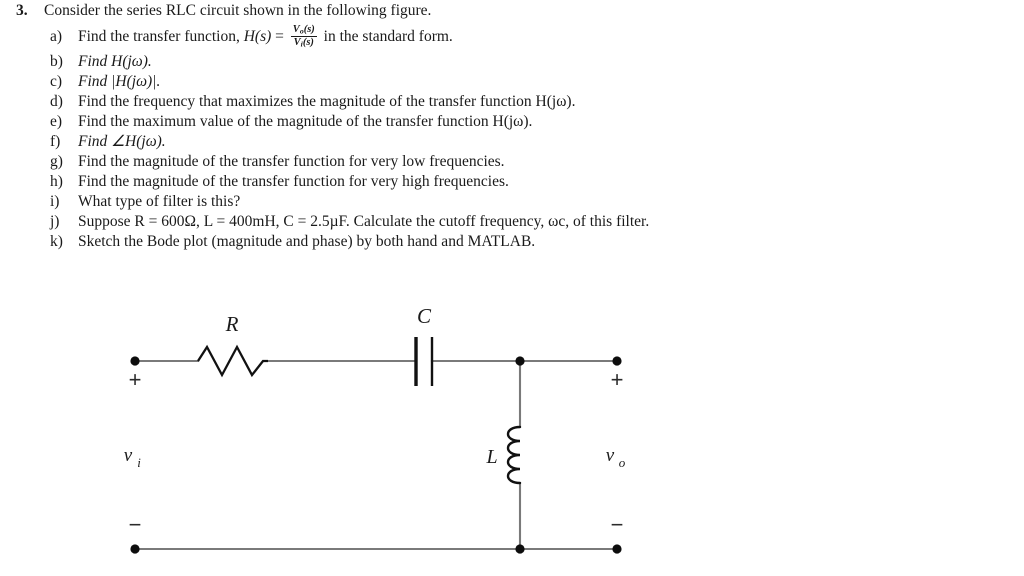 Image resolution: width=1024 pixels, height=576 pixels. What do you see at coordinates (617, 524) in the screenshot?
I see `output-negative-sign: −` at bounding box center [617, 524].